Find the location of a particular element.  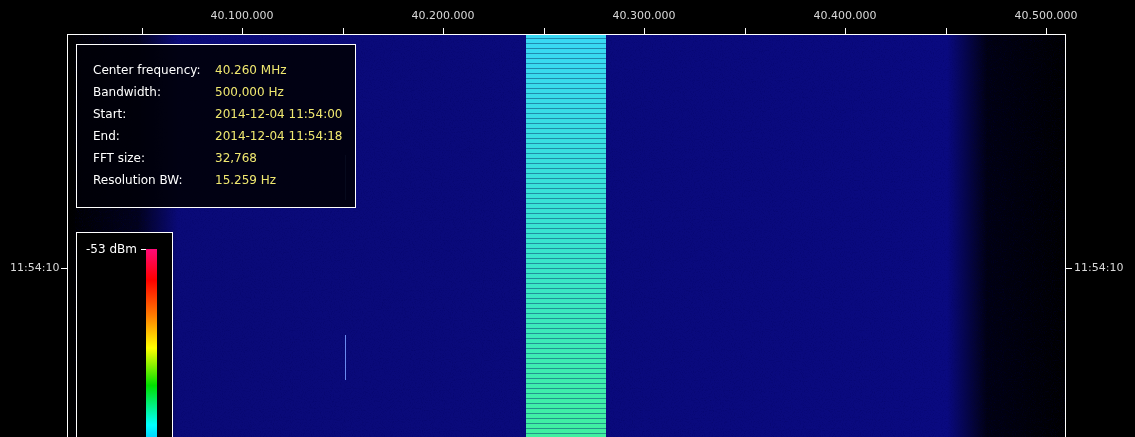

info-value: 2014-12-04 11:54:00 is located at coordinates (279, 114).